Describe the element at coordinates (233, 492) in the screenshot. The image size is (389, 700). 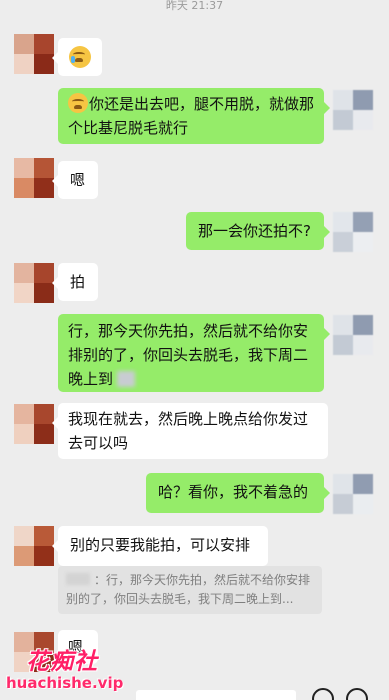
I see `message-text: 哈？看你，我不着急的` at that location.